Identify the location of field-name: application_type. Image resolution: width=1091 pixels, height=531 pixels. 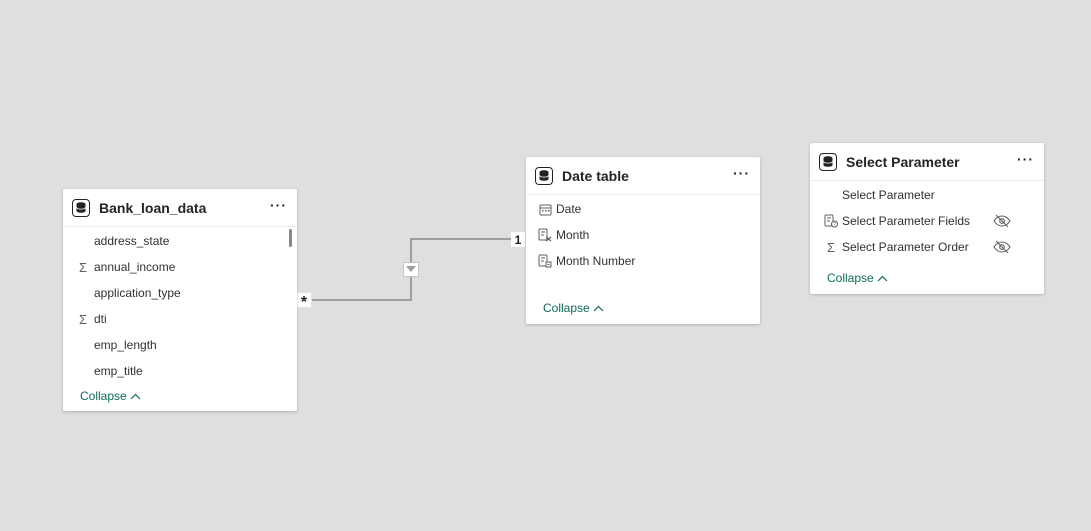
(137, 293).